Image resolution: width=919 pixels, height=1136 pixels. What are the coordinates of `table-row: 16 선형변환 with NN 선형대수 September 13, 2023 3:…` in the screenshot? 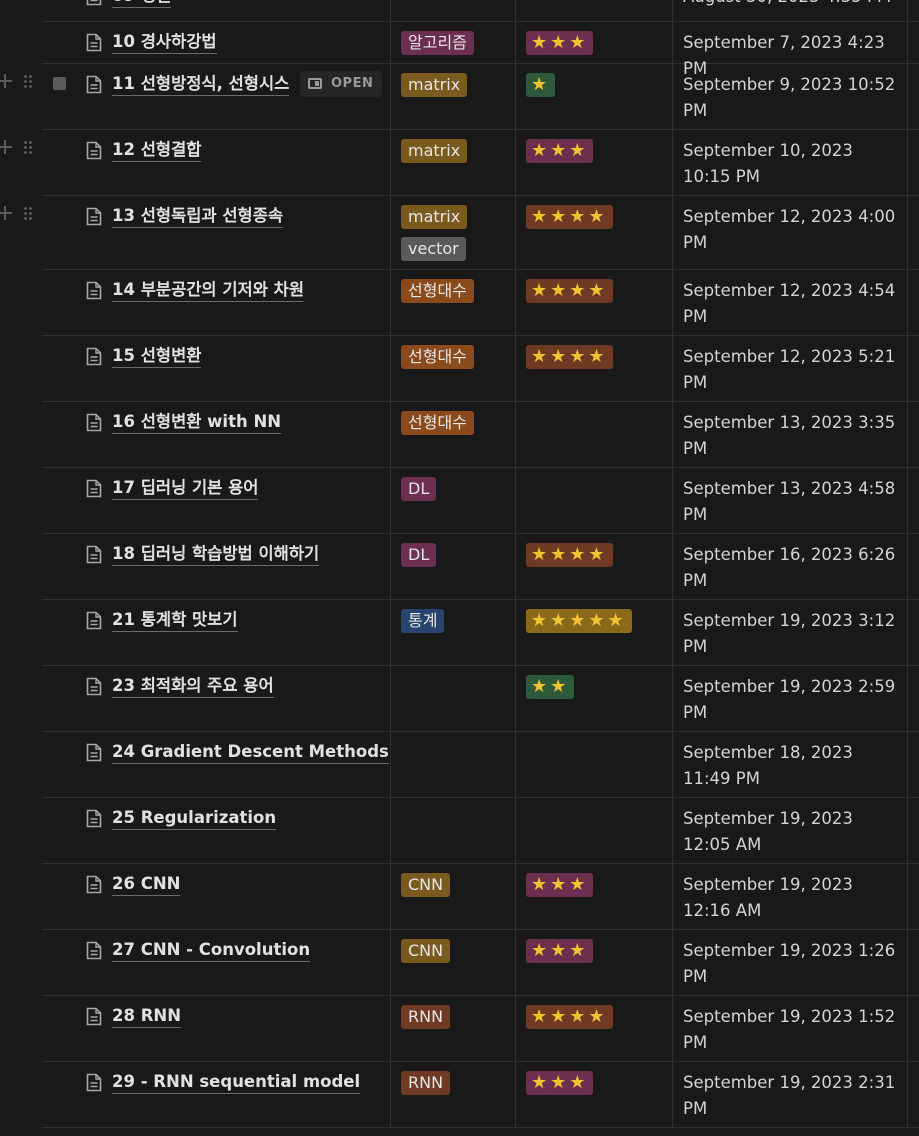 It's located at (459, 435).